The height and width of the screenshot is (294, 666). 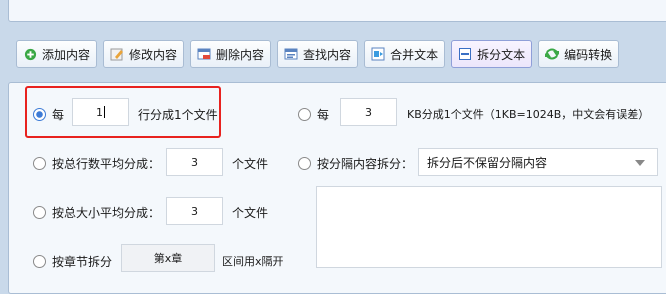 What do you see at coordinates (30, 54) in the screenshot?
I see `add-icon` at bounding box center [30, 54].